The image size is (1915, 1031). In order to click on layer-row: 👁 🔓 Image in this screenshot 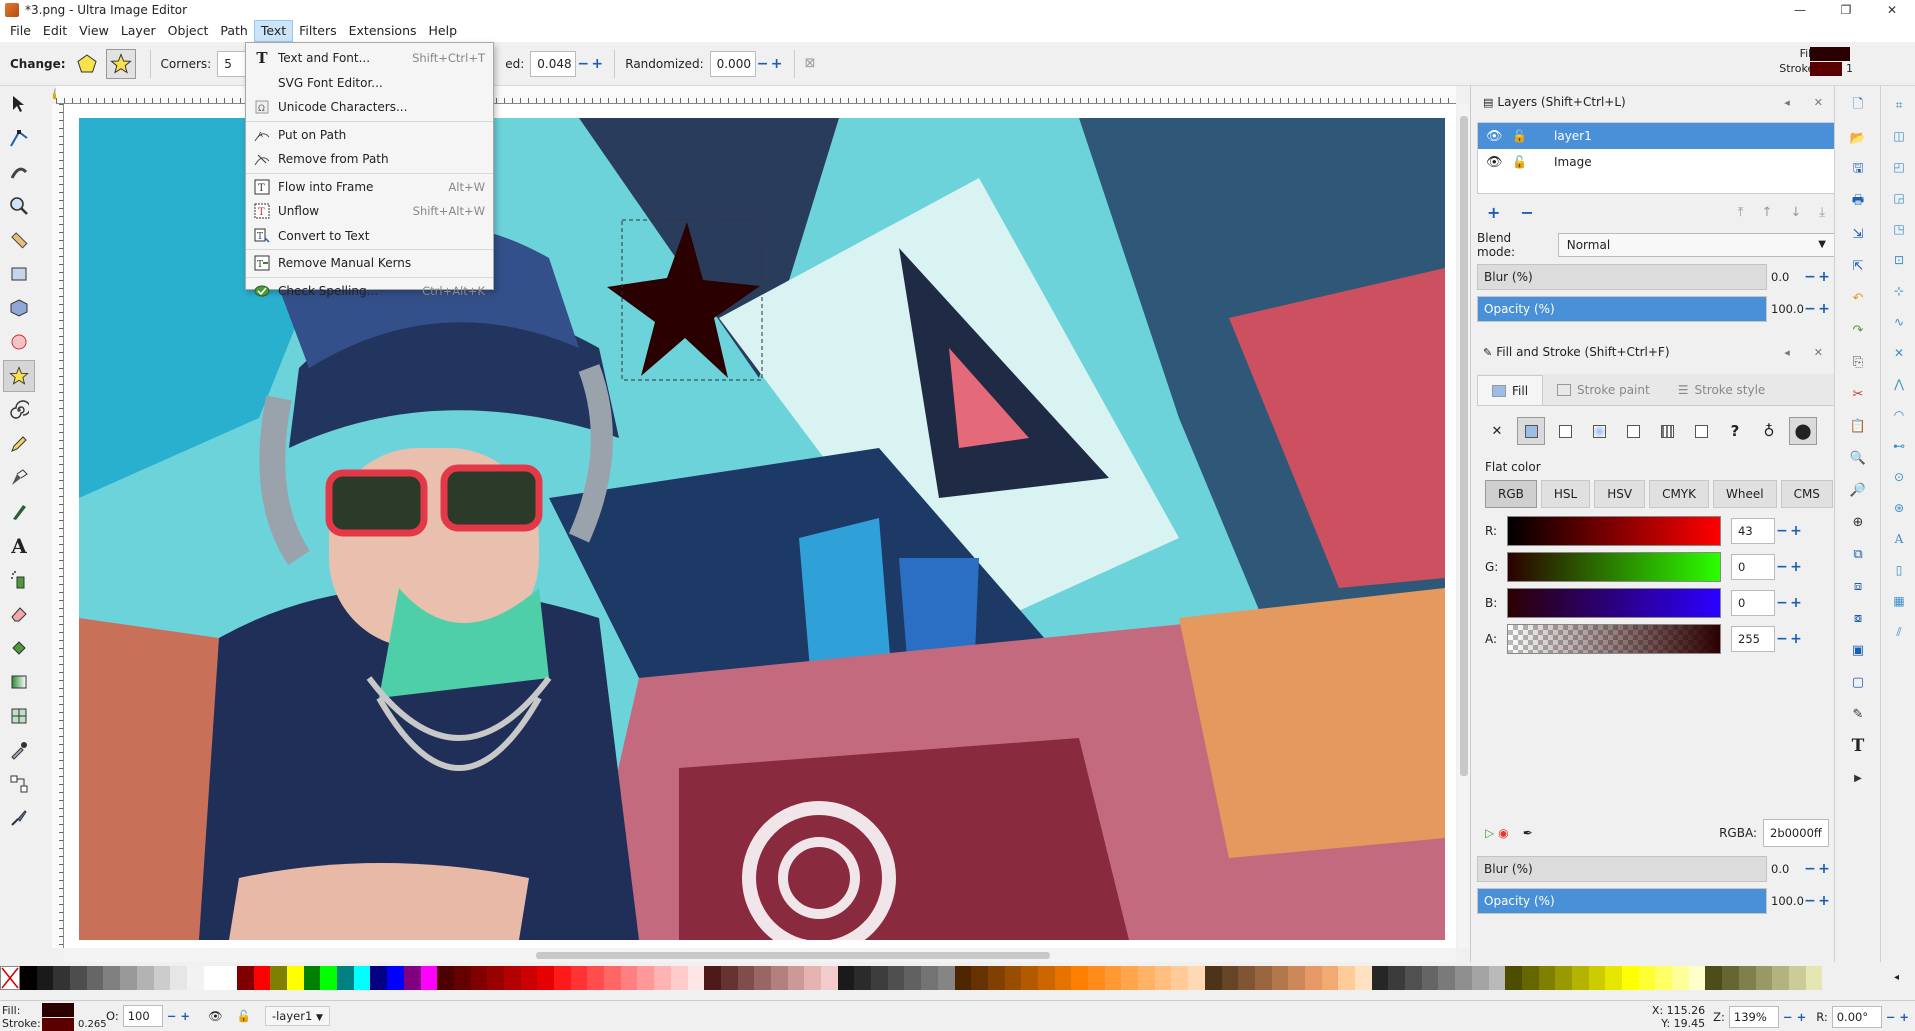, I will do `click(1656, 162)`.